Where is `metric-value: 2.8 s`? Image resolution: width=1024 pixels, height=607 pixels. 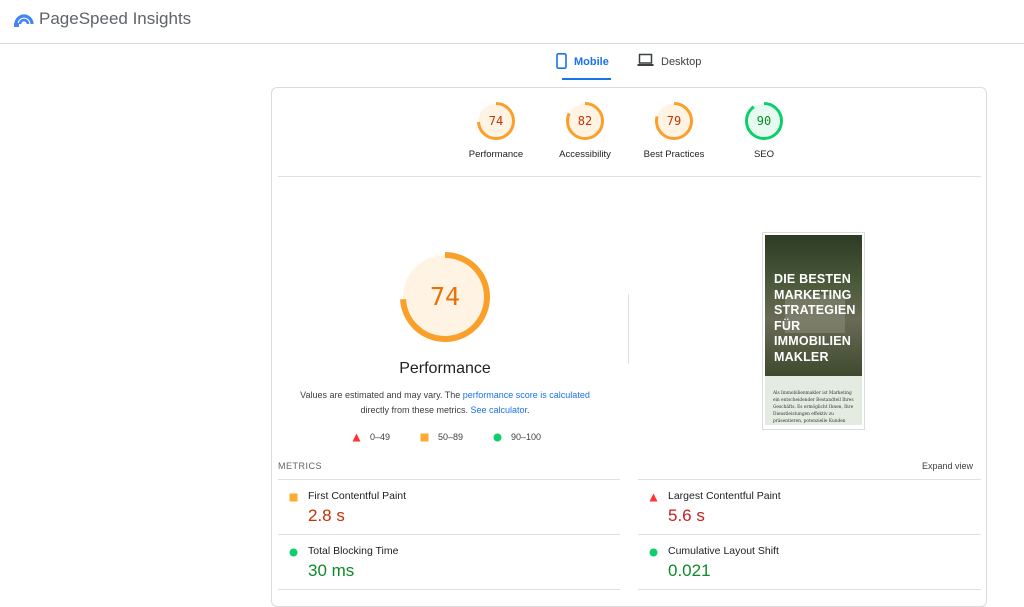 metric-value: 2.8 s is located at coordinates (326, 515).